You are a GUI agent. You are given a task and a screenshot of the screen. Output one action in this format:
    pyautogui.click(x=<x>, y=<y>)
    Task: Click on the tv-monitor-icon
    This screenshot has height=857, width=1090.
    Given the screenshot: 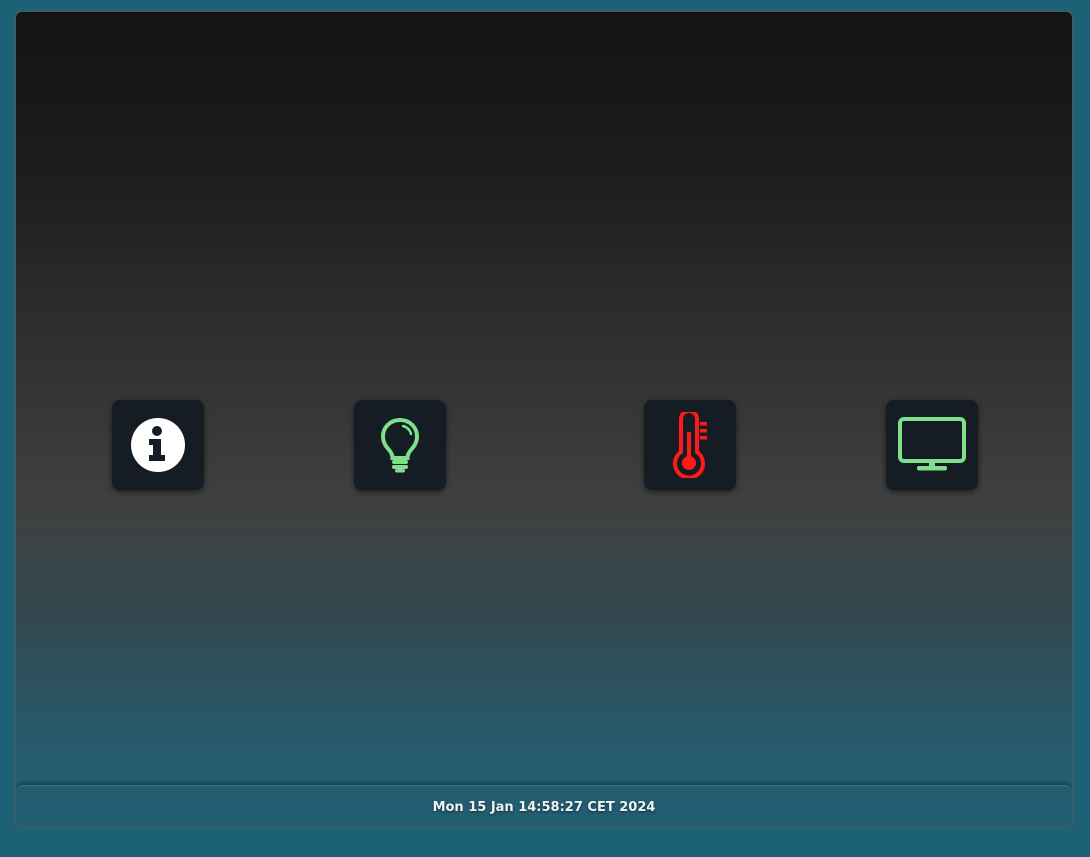 What is the action you would take?
    pyautogui.click(x=932, y=445)
    